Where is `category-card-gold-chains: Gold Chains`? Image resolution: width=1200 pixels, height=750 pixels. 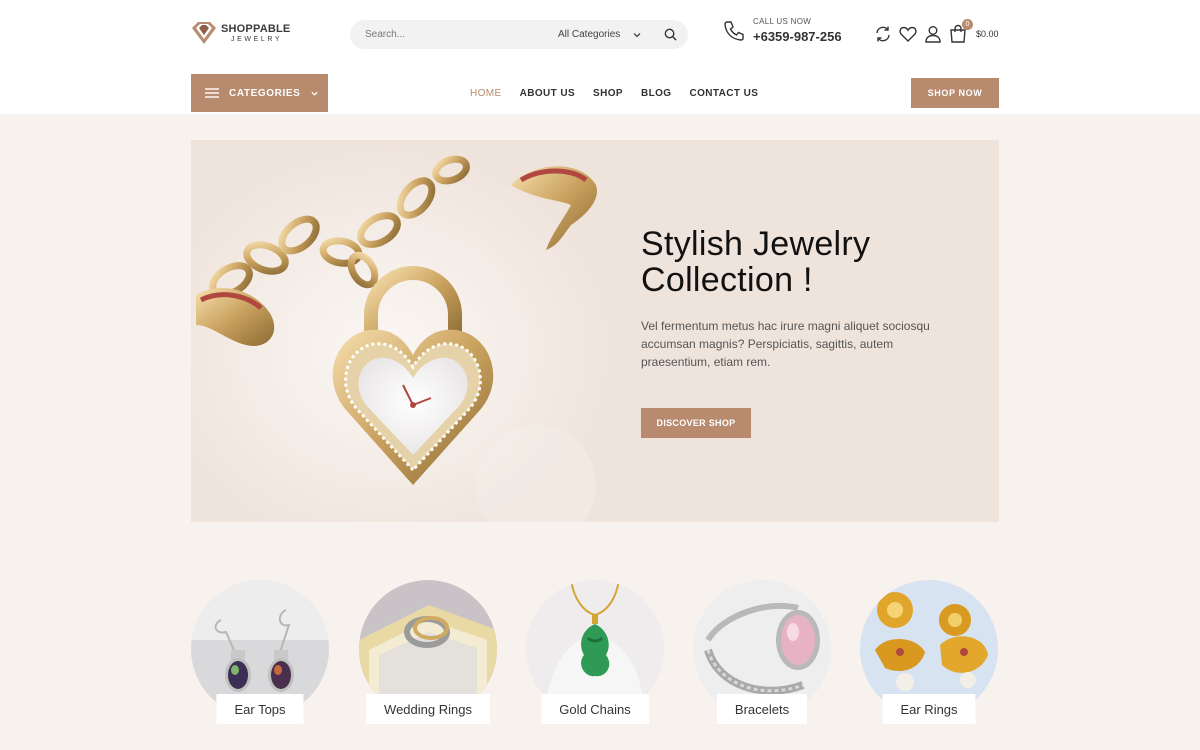
category-card-gold-chains: Gold Chains is located at coordinates (595, 652).